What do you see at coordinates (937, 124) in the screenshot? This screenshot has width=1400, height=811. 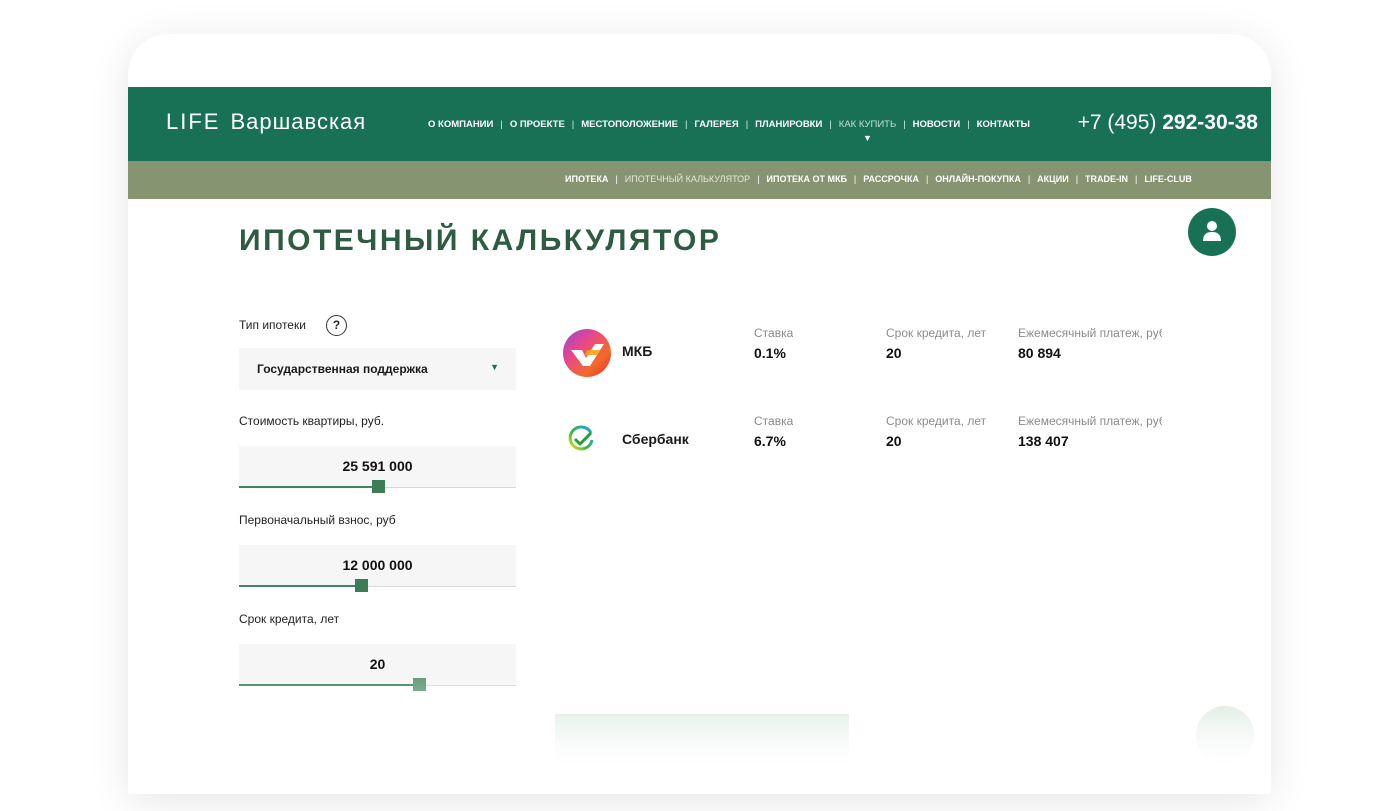 I see `nav-item-news: НОВОСТИ` at bounding box center [937, 124].